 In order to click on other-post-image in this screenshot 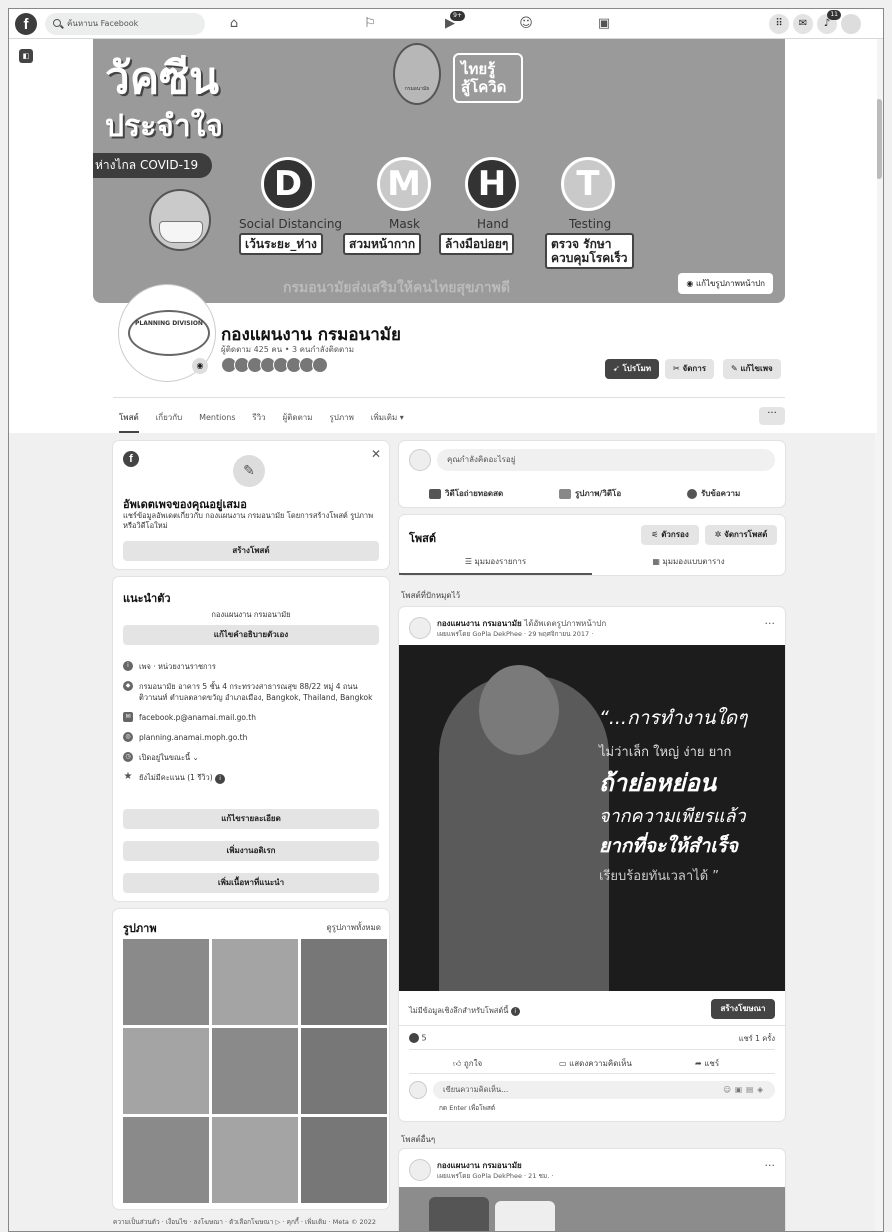, I will do `click(592, 1209)`.